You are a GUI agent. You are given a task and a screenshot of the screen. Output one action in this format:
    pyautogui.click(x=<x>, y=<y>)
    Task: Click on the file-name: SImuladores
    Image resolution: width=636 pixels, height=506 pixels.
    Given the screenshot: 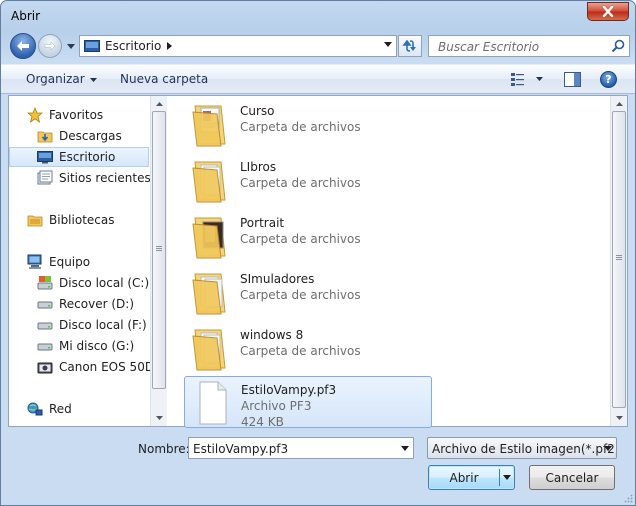 What is the action you would take?
    pyautogui.click(x=277, y=279)
    